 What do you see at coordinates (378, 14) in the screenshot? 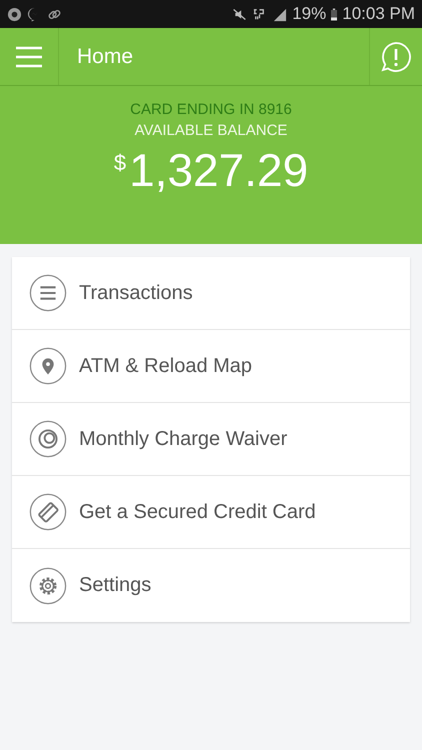
I see `clock: 10:03 PM` at bounding box center [378, 14].